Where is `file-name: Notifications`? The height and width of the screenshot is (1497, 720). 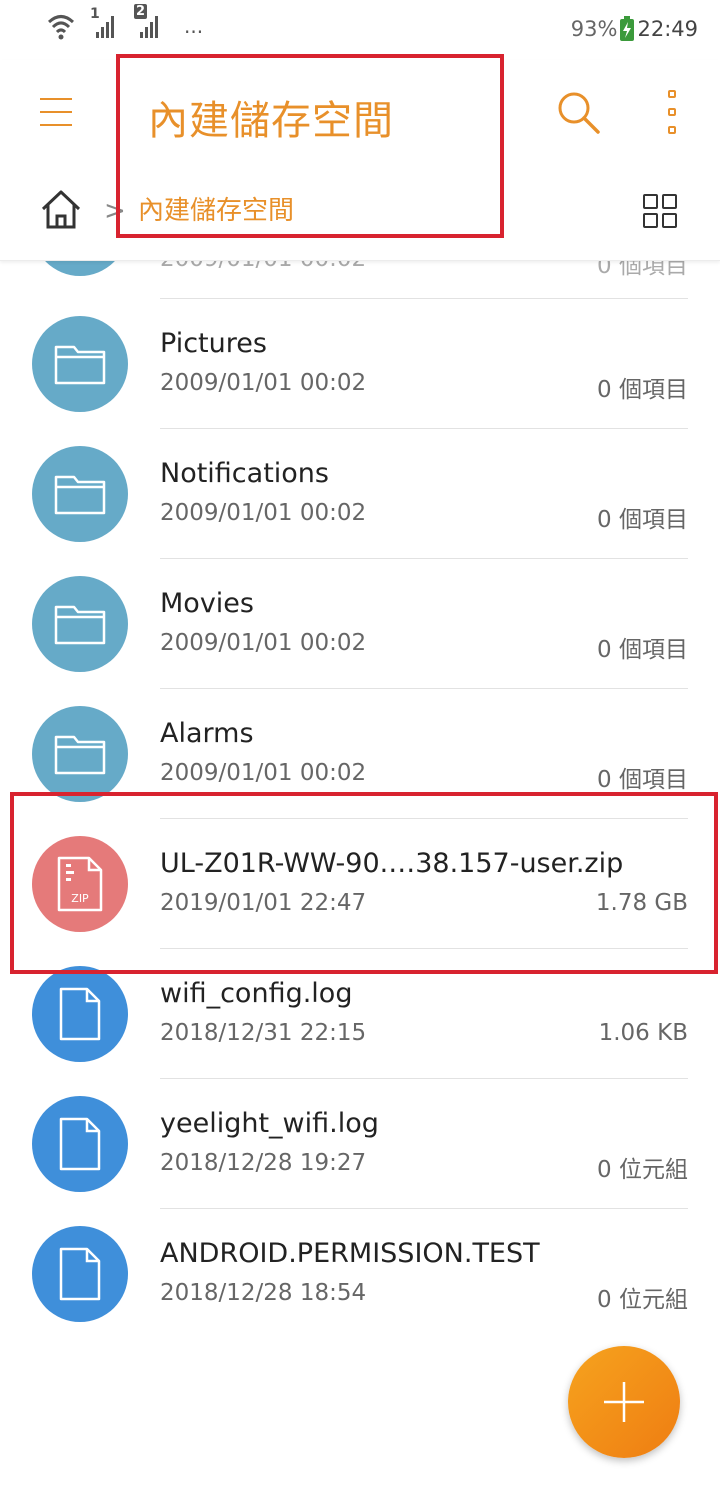 file-name: Notifications is located at coordinates (244, 473).